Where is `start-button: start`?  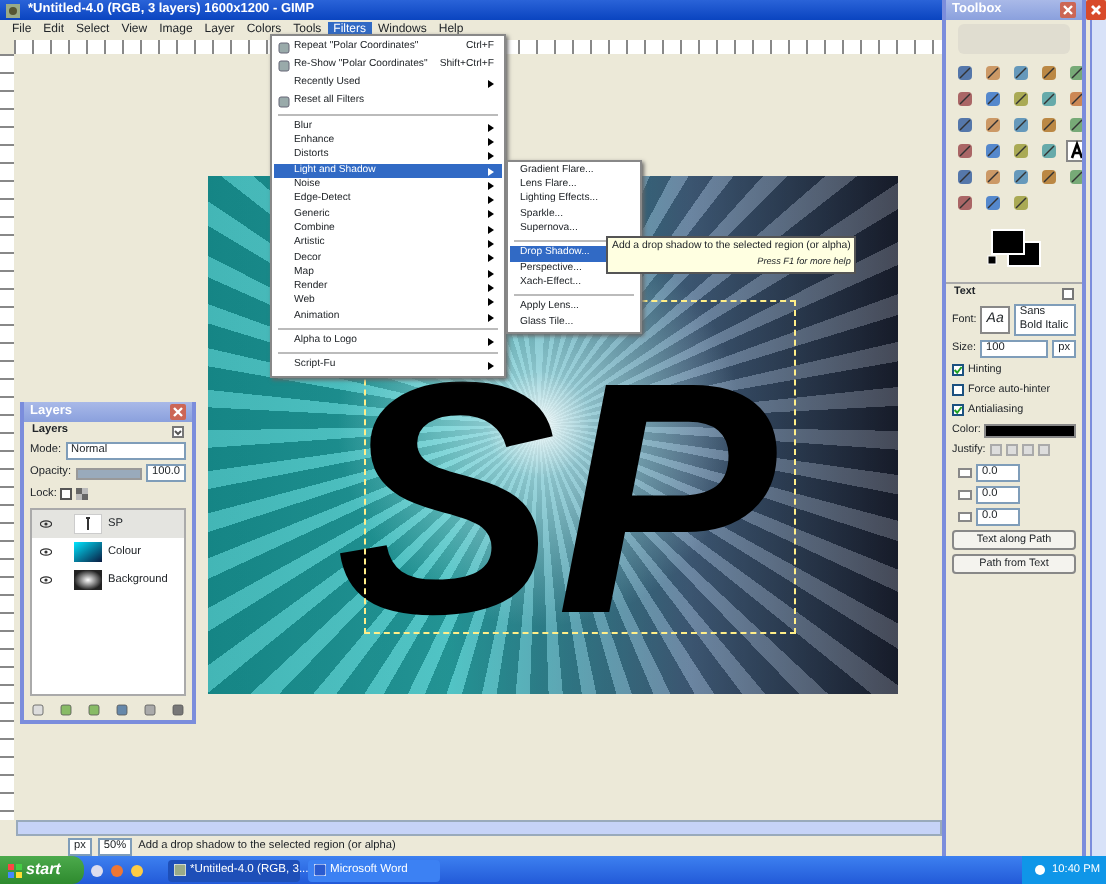
start-button: start is located at coordinates (42, 870).